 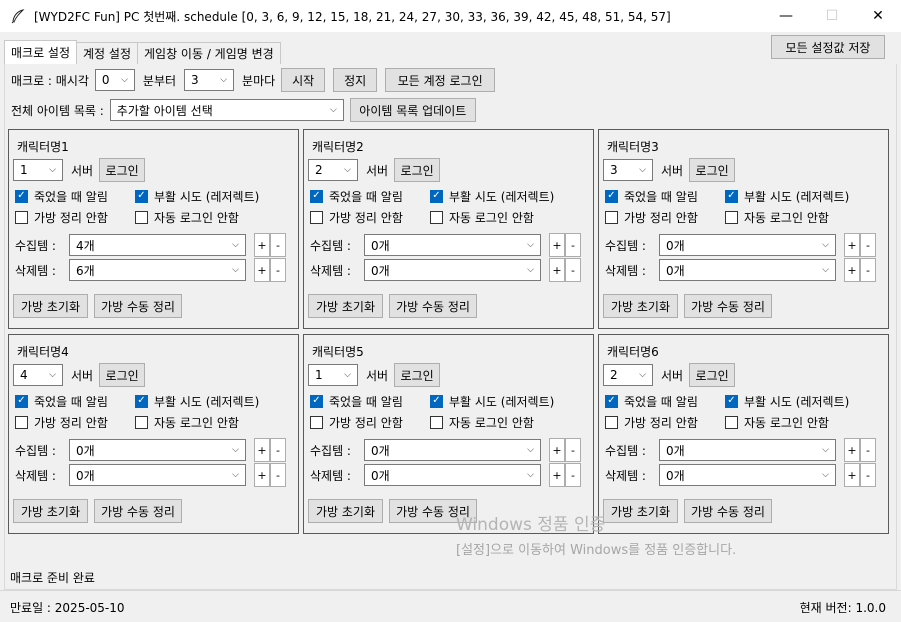 I want to click on tab-window-move: 게임창 이동 / 게임명 변경, so click(x=209, y=53).